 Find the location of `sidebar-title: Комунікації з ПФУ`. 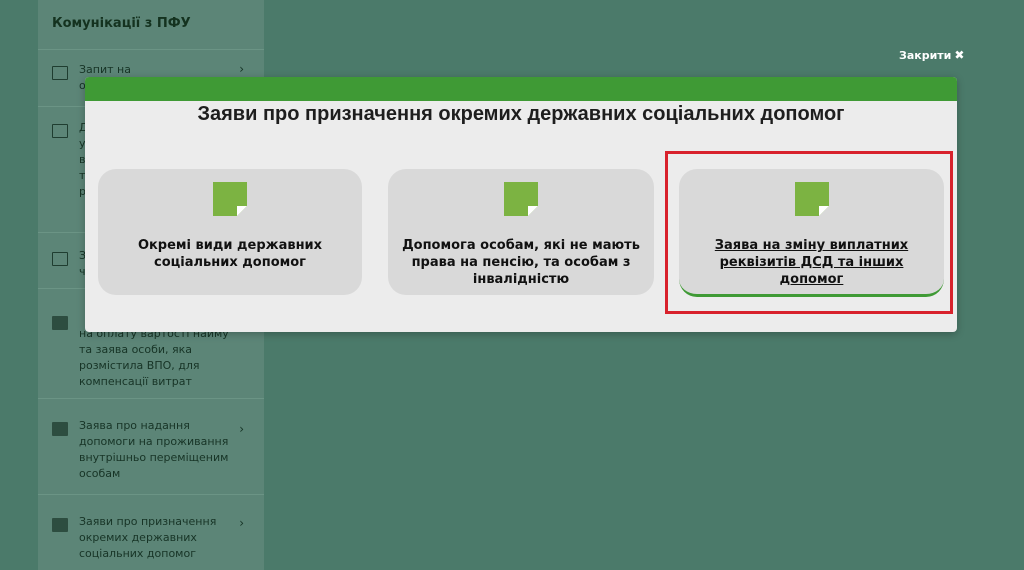

sidebar-title: Комунікації з ПФУ is located at coordinates (151, 25).